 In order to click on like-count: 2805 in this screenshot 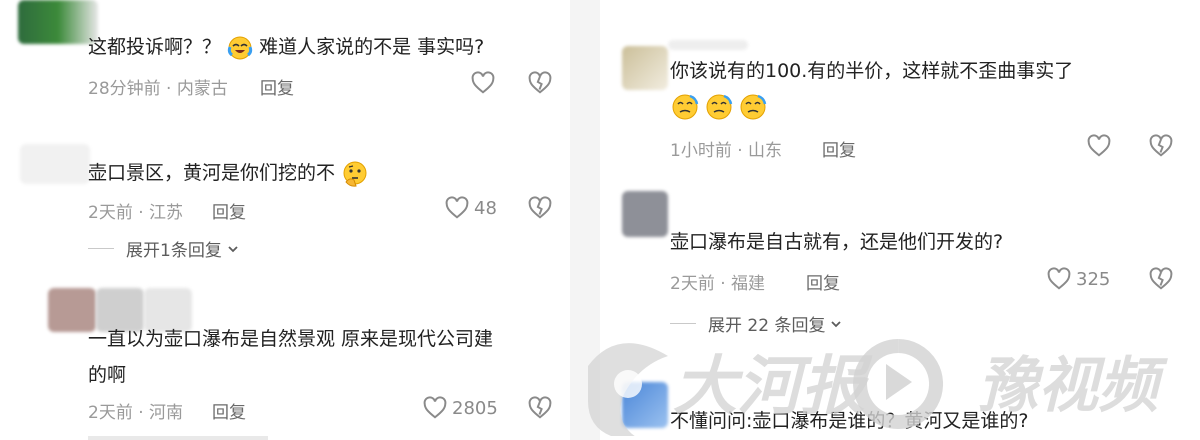, I will do `click(475, 408)`.